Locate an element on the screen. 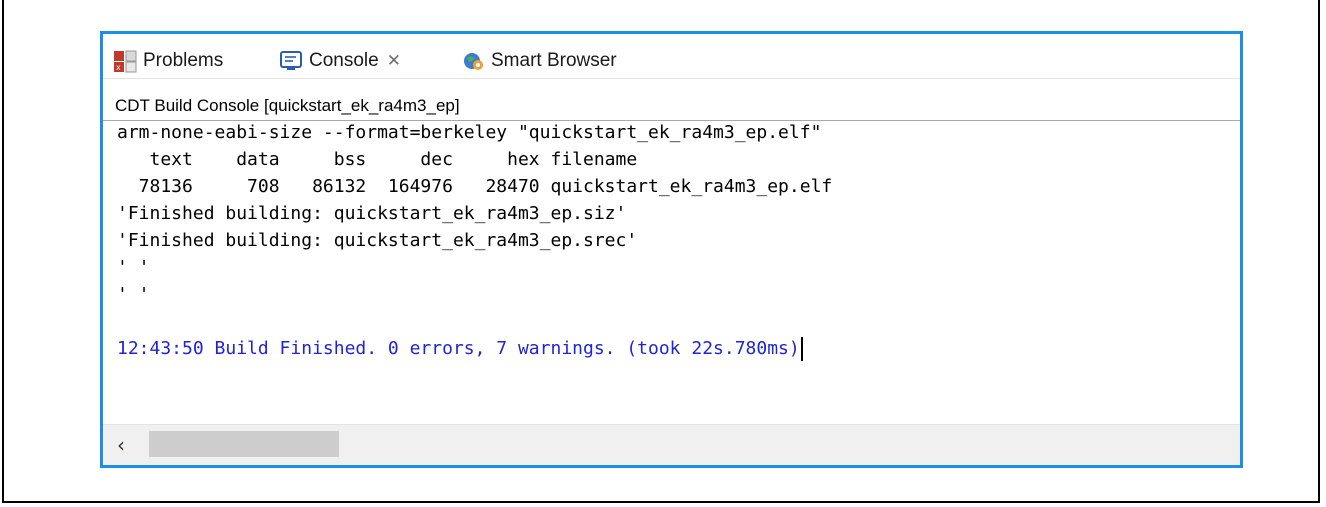 The height and width of the screenshot is (507, 1326). svg-text: x is located at coordinates (118, 67).